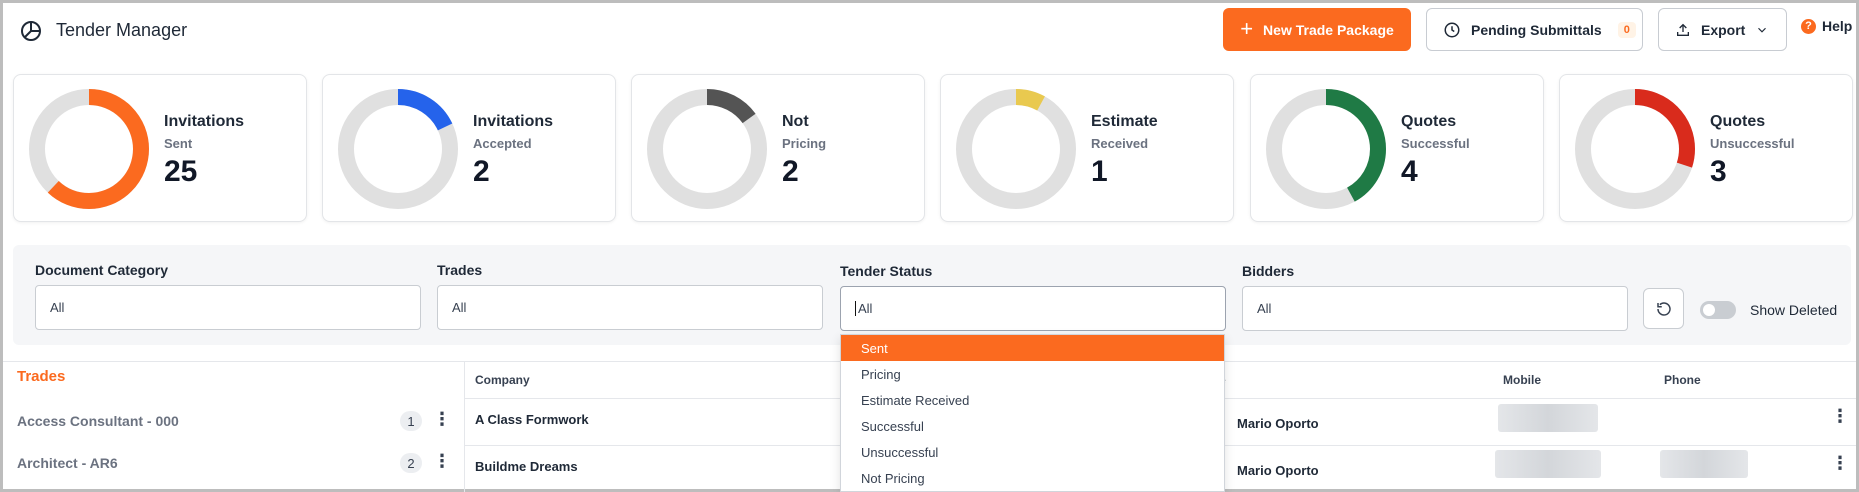 The width and height of the screenshot is (1859, 492). What do you see at coordinates (1452, 29) in the screenshot?
I see `clock-icon` at bounding box center [1452, 29].